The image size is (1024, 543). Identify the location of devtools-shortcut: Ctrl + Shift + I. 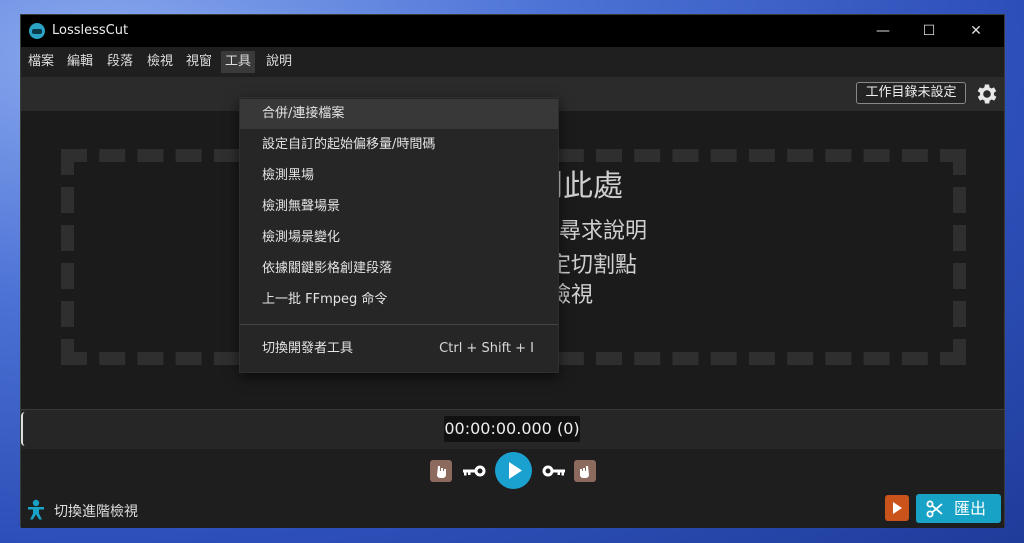
(486, 348).